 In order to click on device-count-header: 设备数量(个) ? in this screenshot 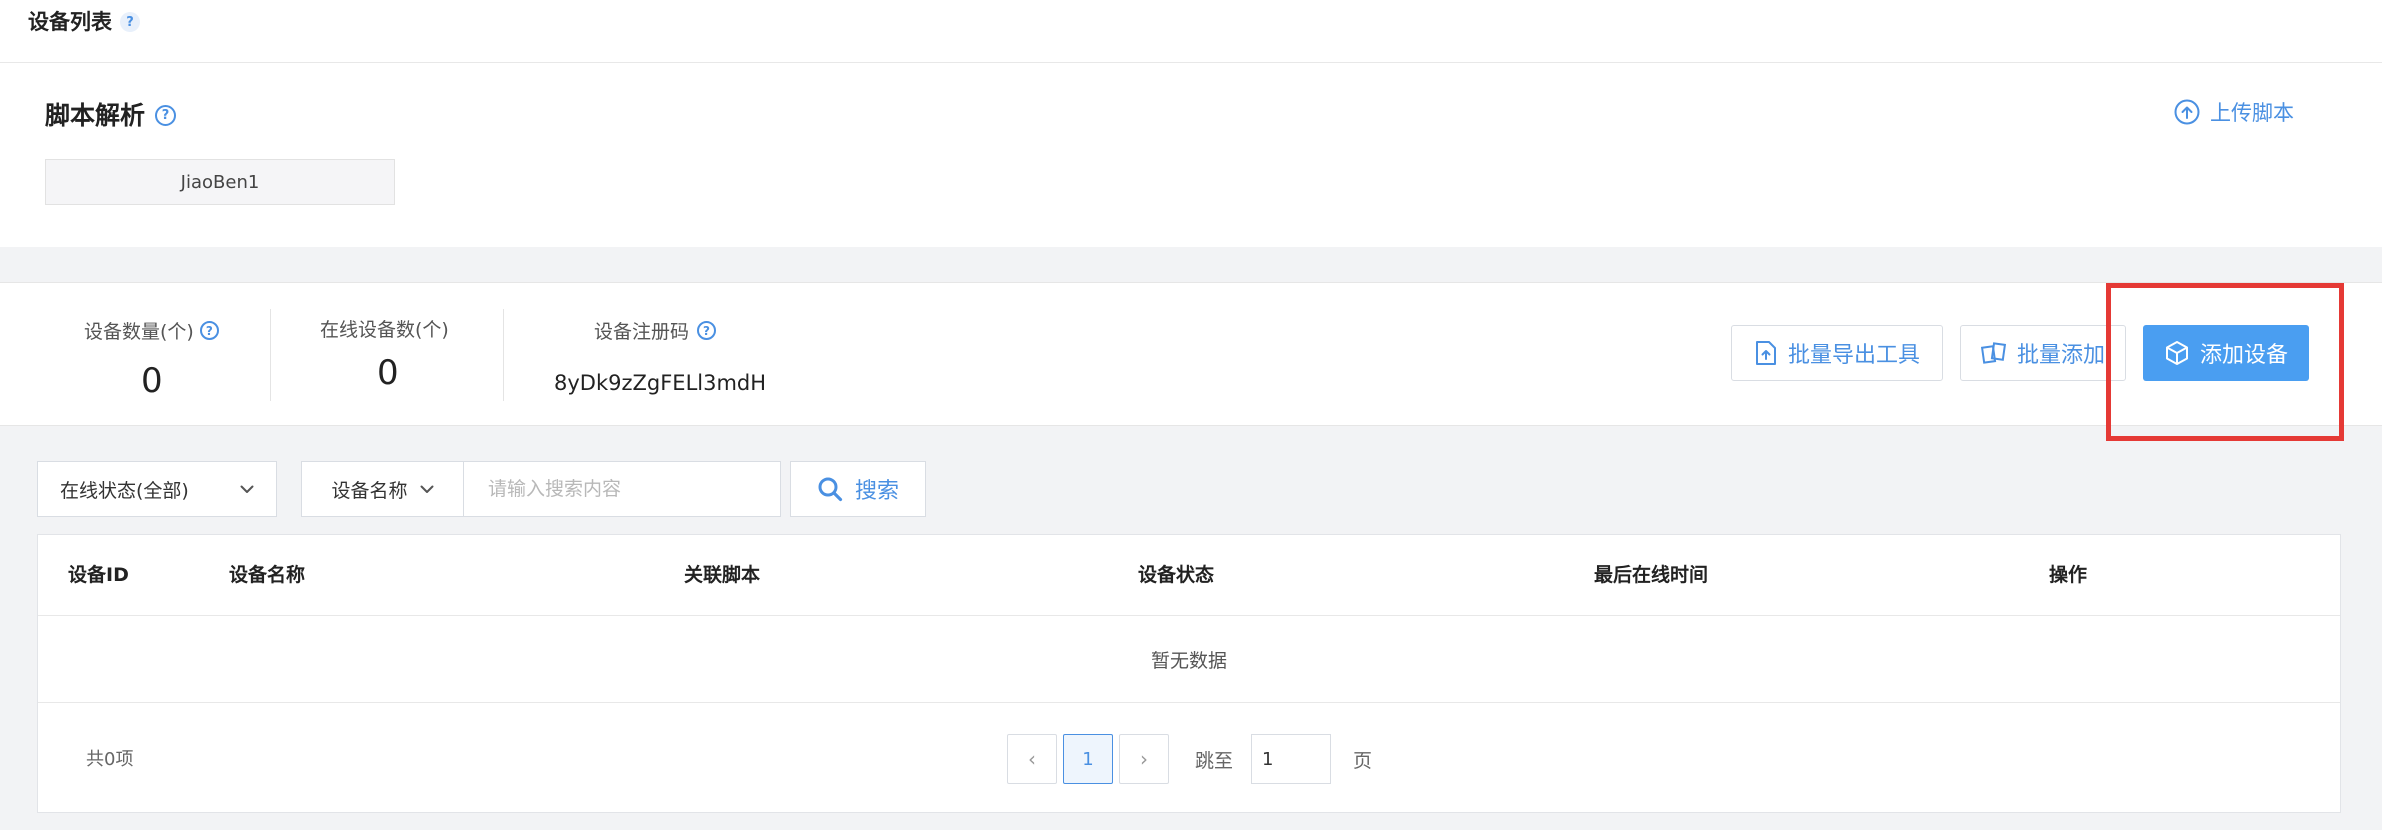, I will do `click(151, 330)`.